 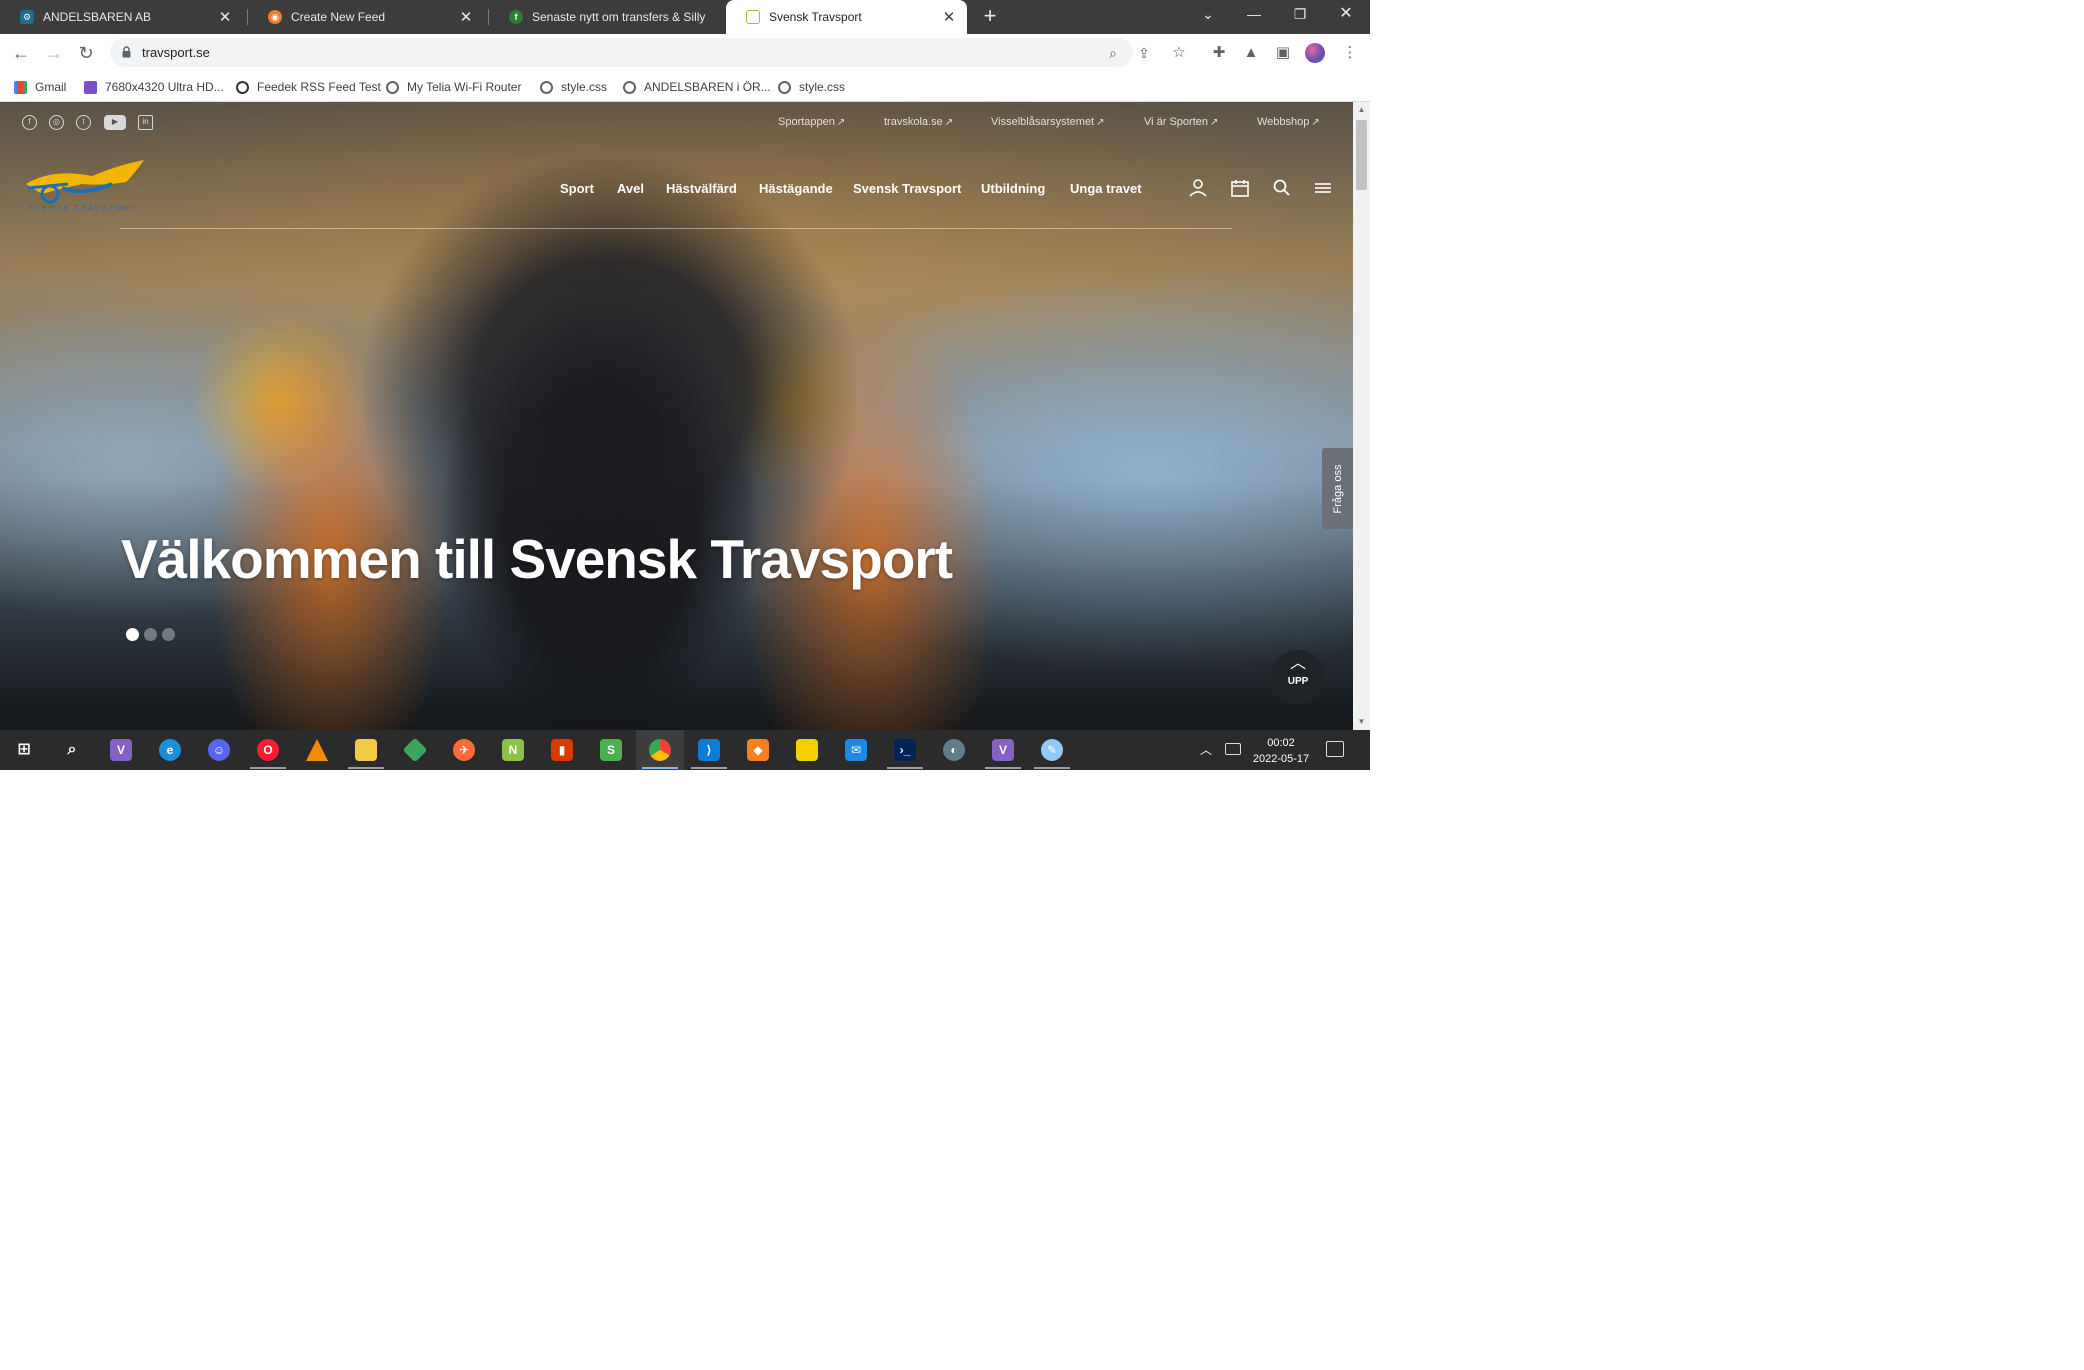 What do you see at coordinates (1361, 155) in the screenshot?
I see `scrollbar-thumb` at bounding box center [1361, 155].